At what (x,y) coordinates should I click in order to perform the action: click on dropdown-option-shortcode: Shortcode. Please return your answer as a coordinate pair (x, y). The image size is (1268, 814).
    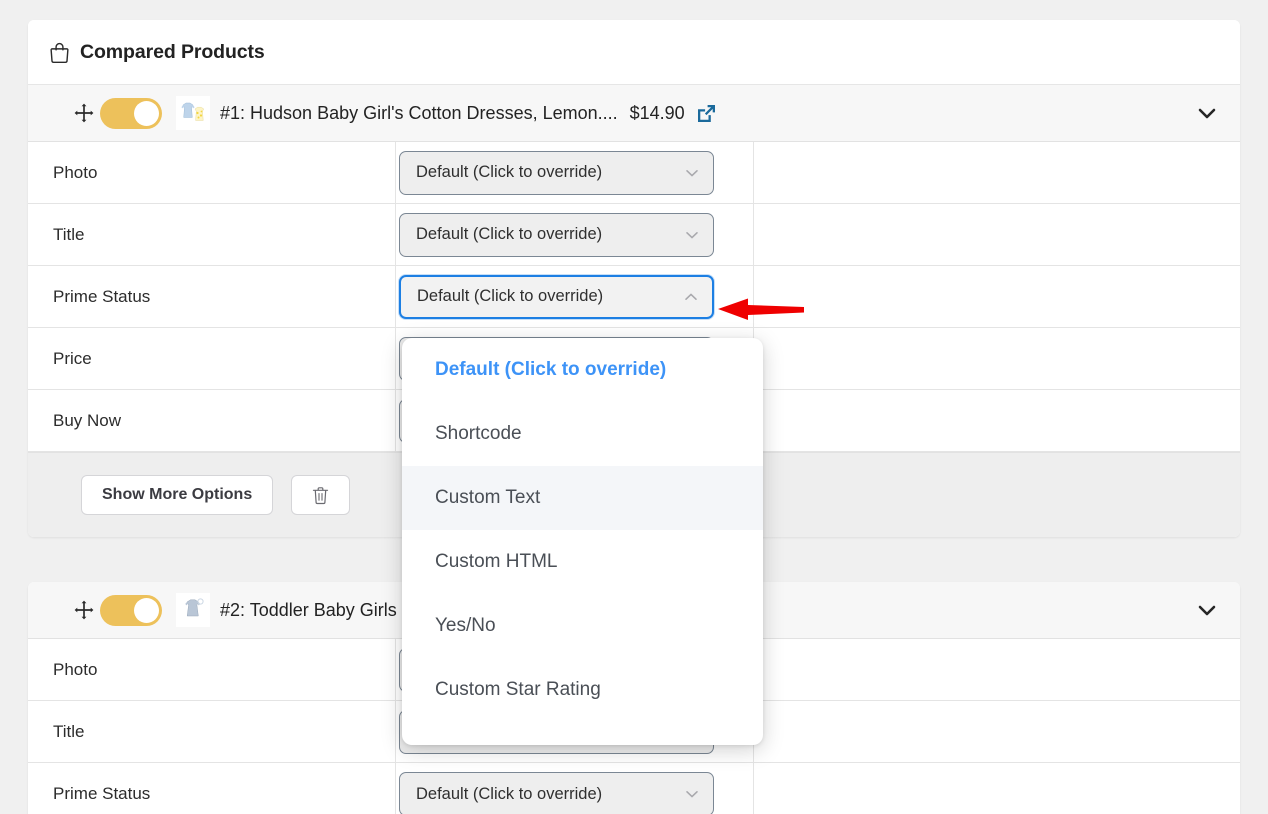
    Looking at the image, I should click on (582, 434).